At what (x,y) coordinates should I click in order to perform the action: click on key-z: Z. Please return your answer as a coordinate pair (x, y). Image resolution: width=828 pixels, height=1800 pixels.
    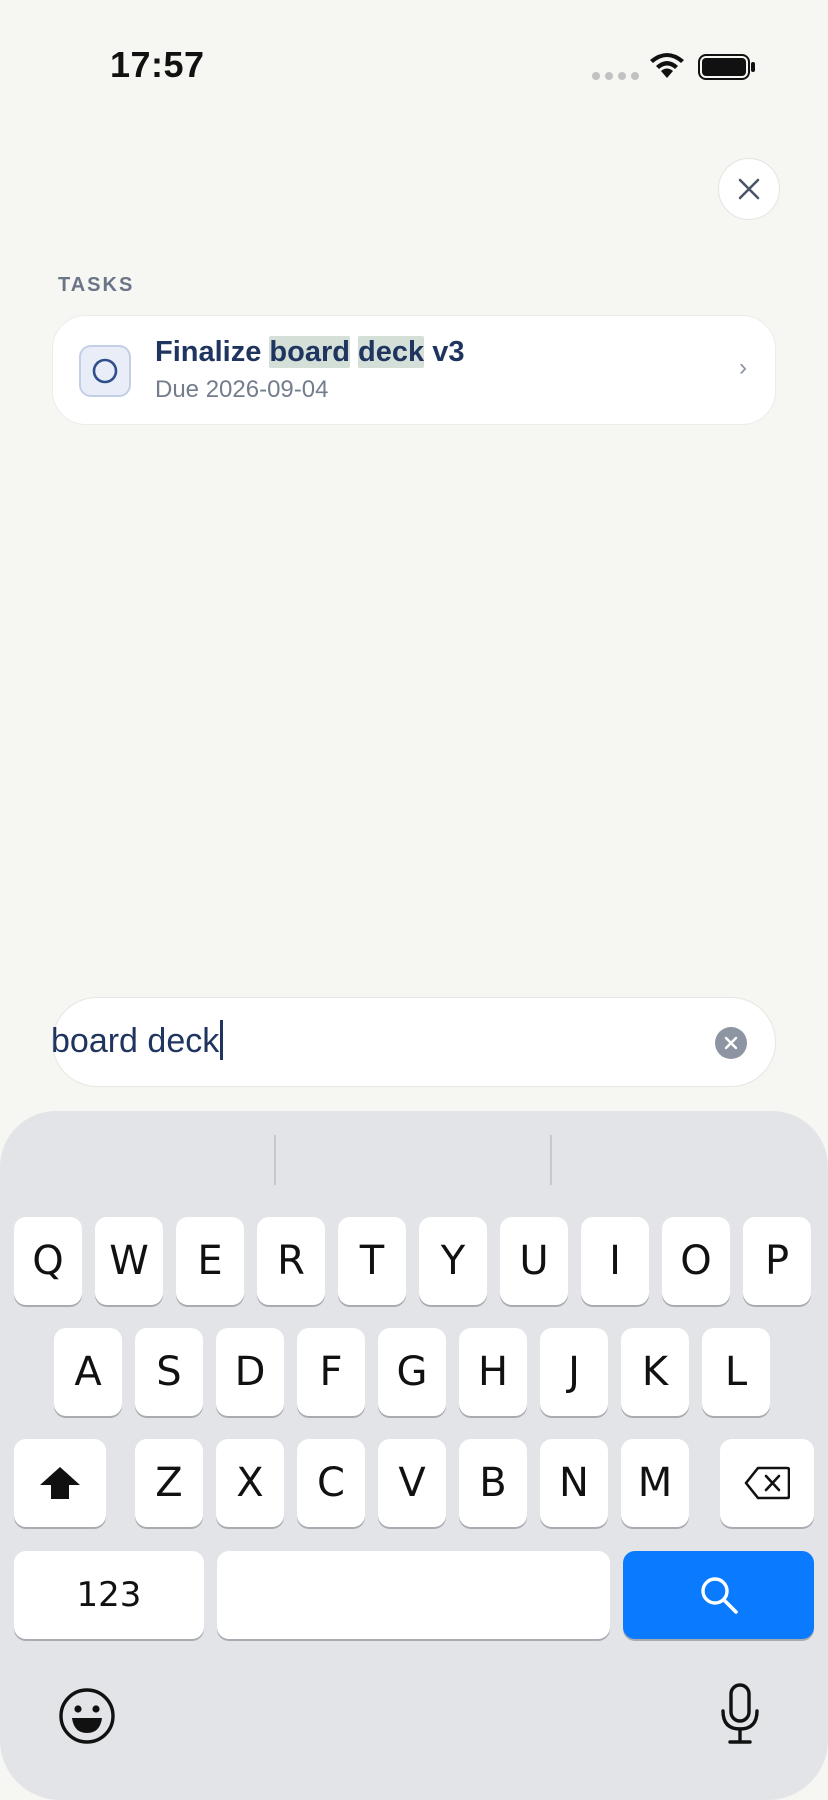
    Looking at the image, I should click on (169, 1483).